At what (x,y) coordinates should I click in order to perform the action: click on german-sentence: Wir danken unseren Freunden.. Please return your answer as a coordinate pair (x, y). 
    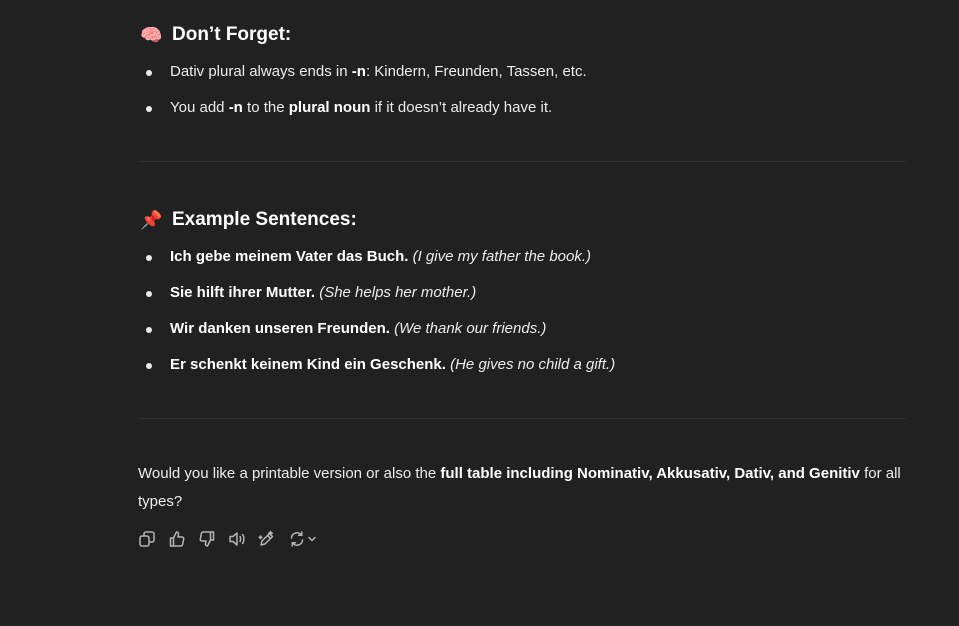
    Looking at the image, I should click on (280, 328).